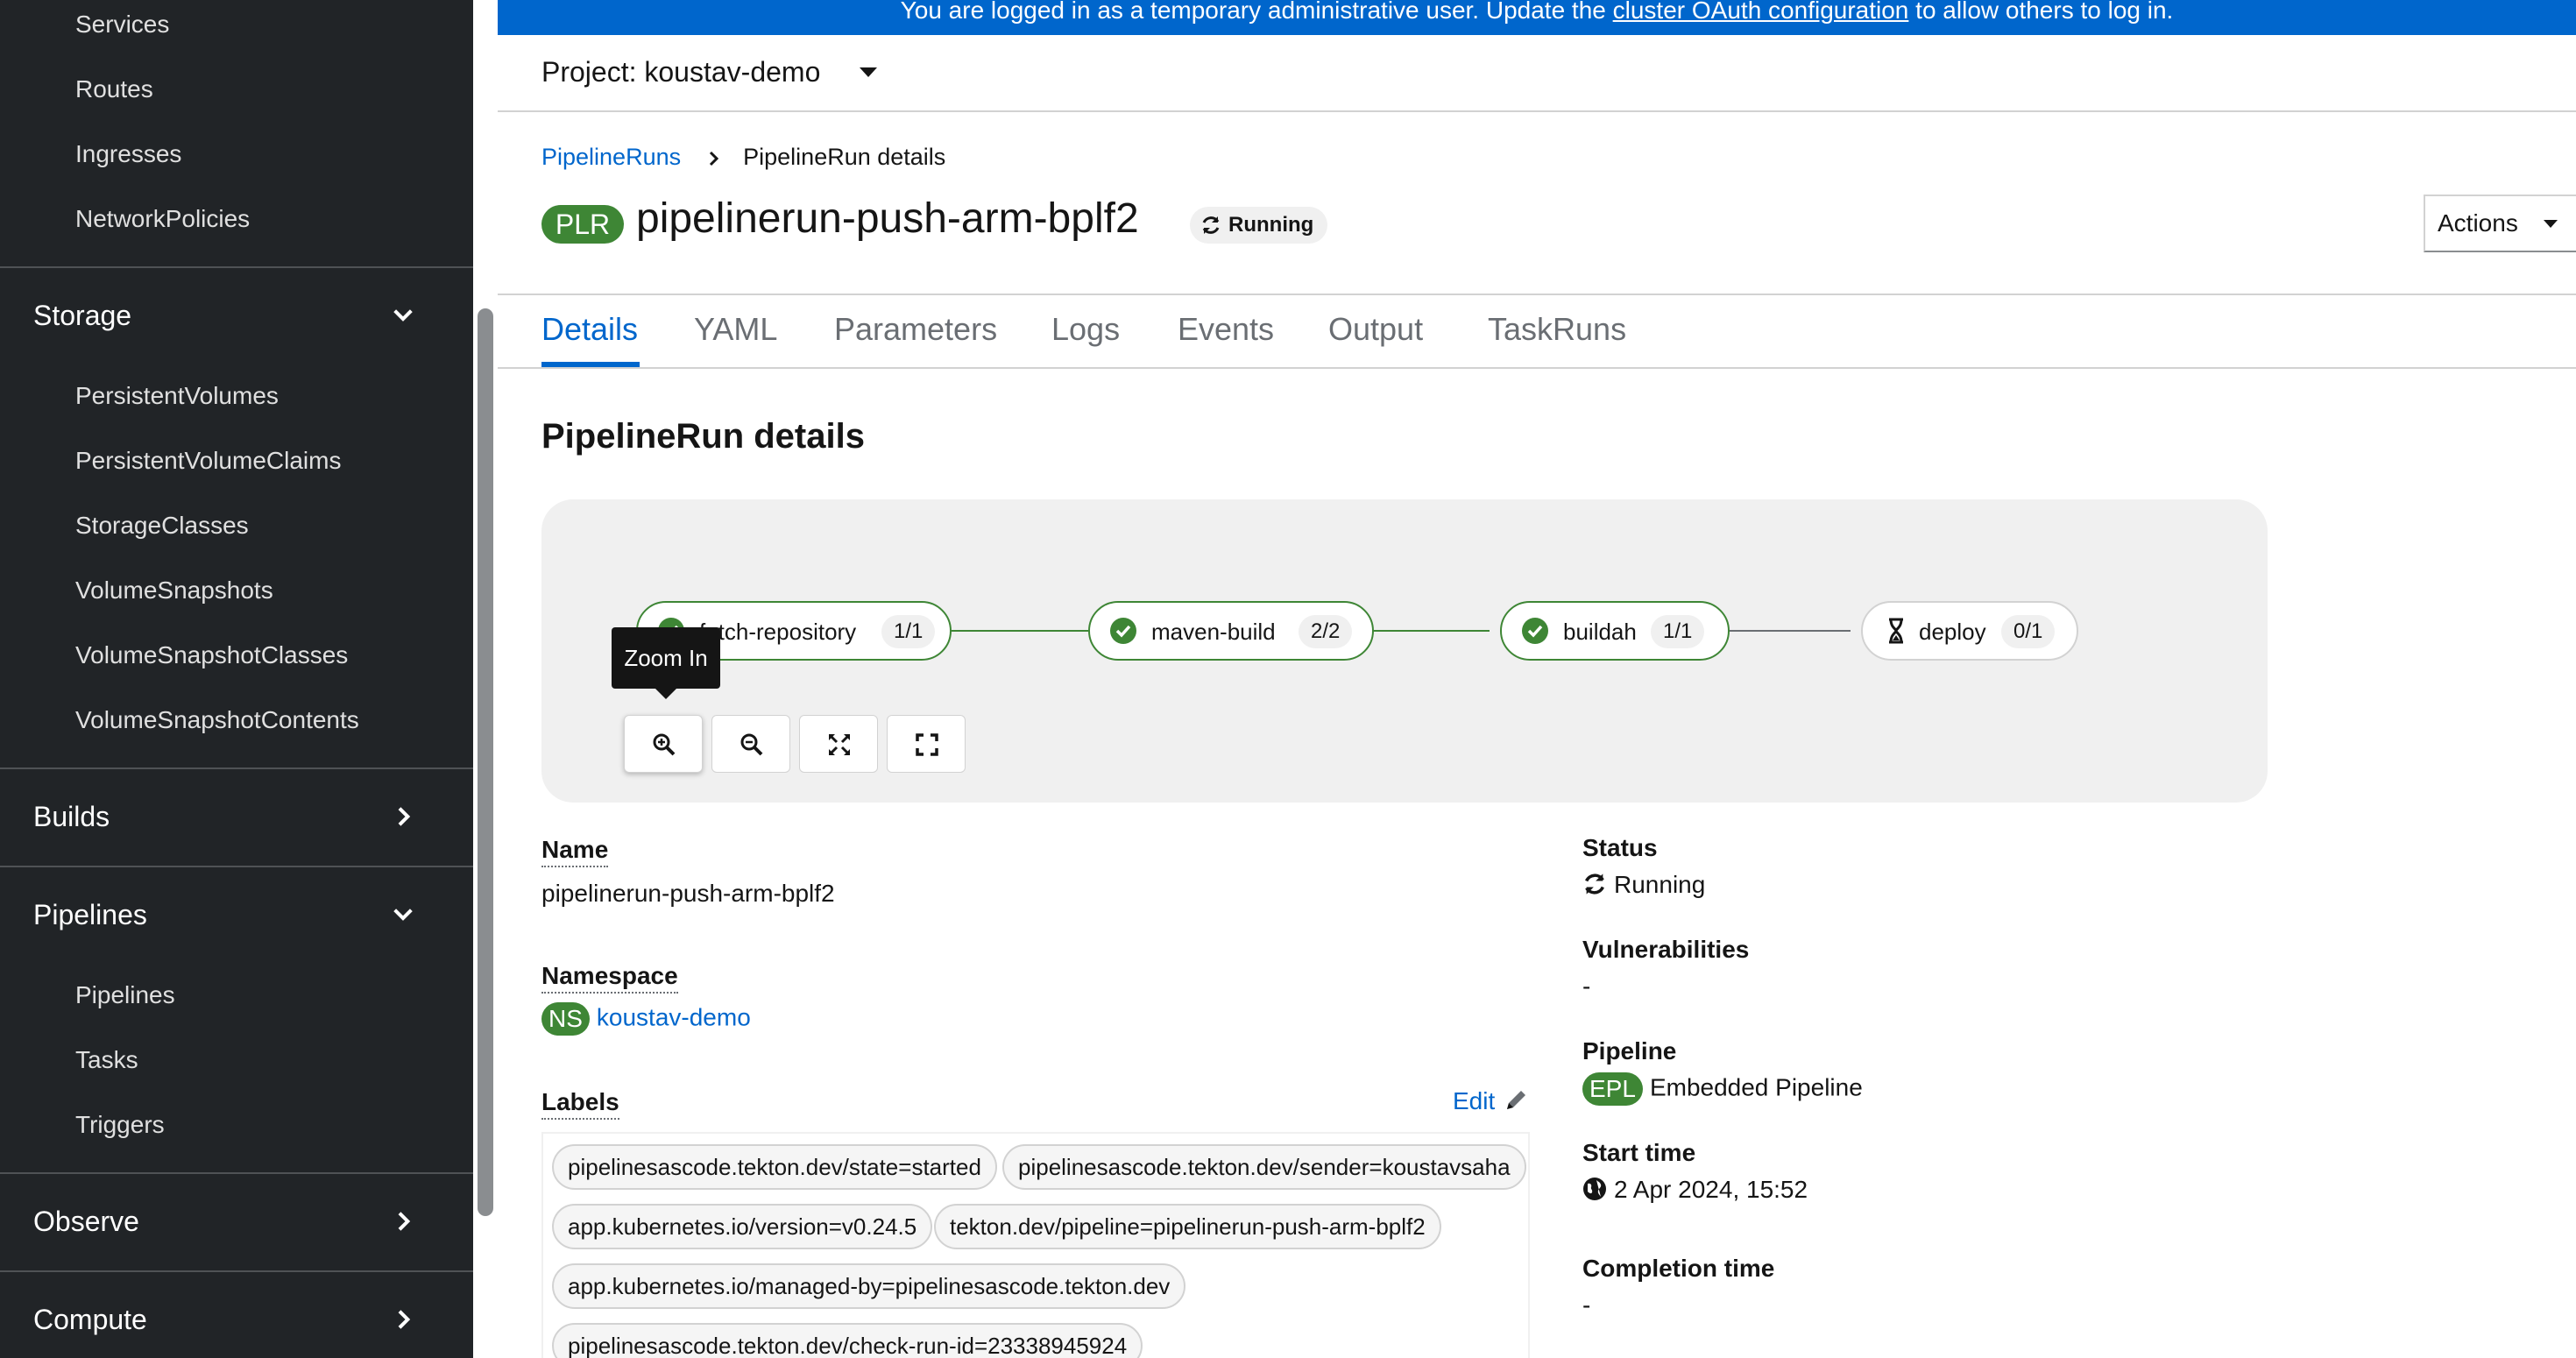 Image resolution: width=2576 pixels, height=1358 pixels. Describe the element at coordinates (128, 154) in the screenshot. I see `sidebar-item-ingresses: Ingresses` at that location.